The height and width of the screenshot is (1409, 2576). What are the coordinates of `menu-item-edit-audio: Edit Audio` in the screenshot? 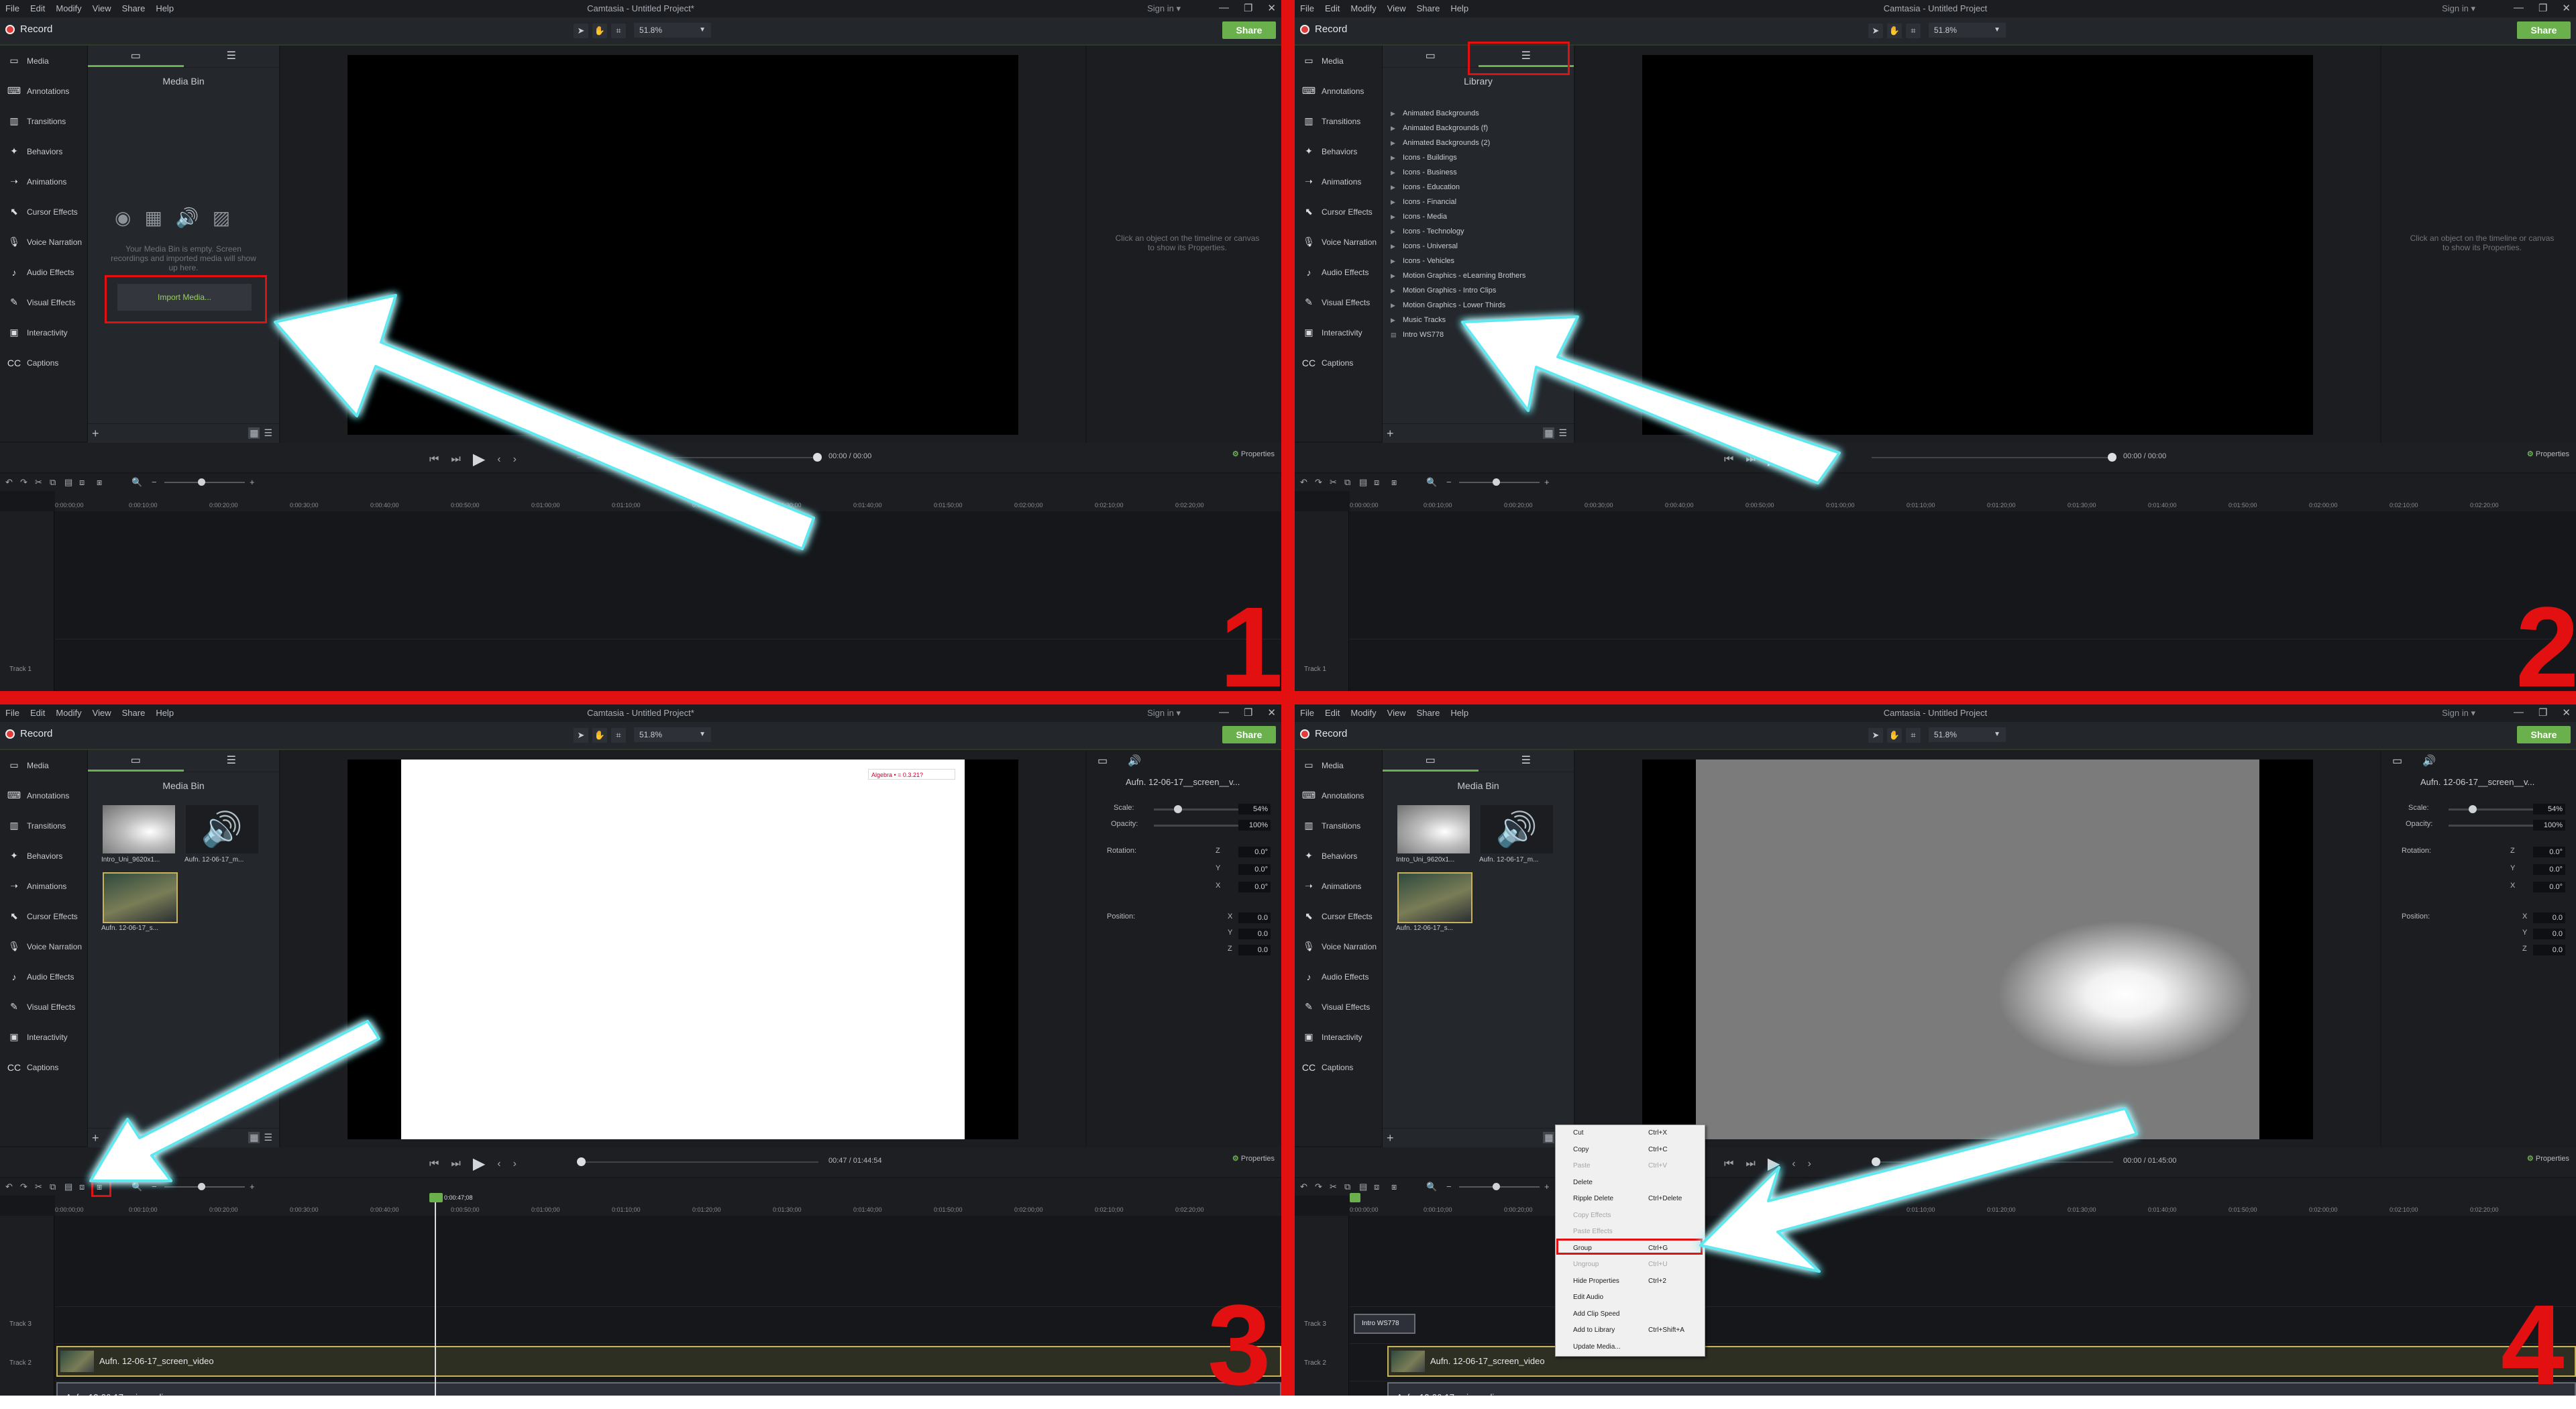 It's located at (1630, 1298).